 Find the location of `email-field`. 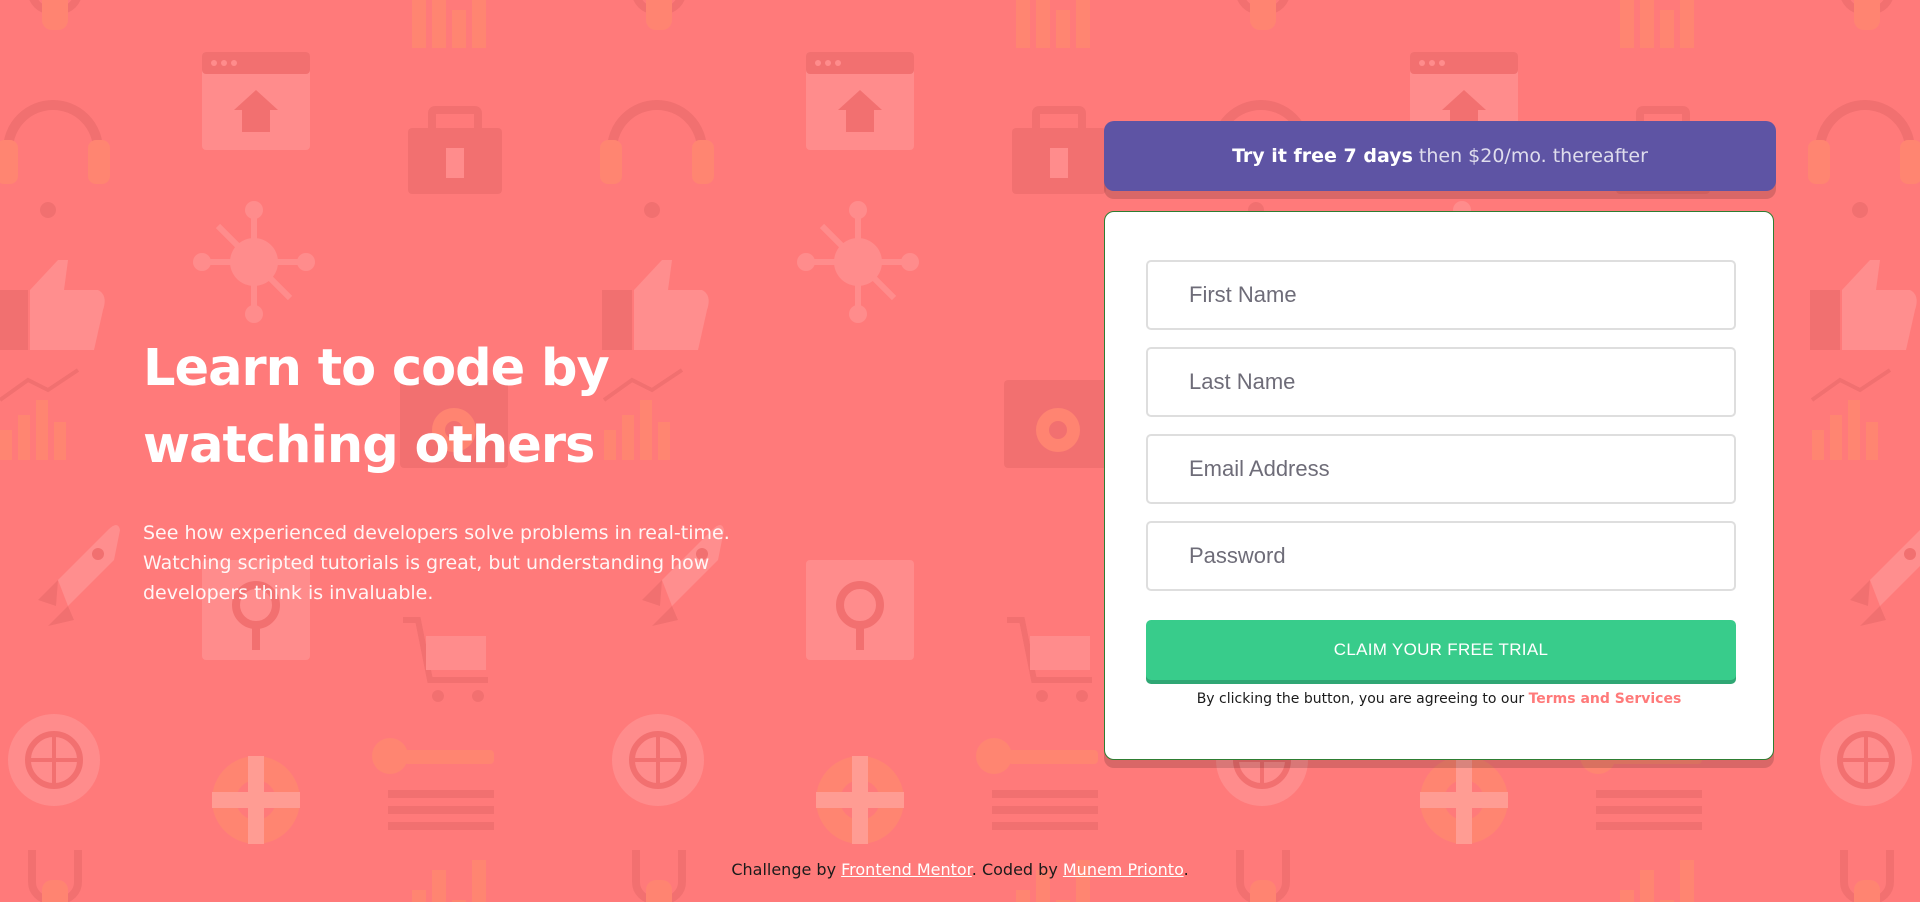

email-field is located at coordinates (1441, 469).